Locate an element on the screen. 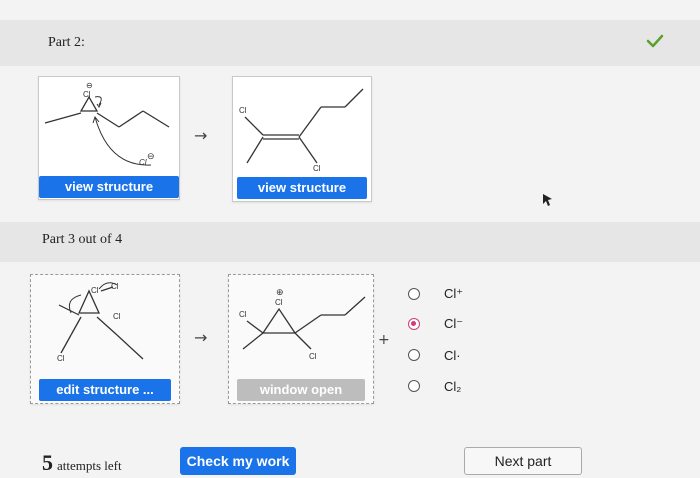 The image size is (700, 478). option-cl-plus: Cl⁺ is located at coordinates (435, 294).